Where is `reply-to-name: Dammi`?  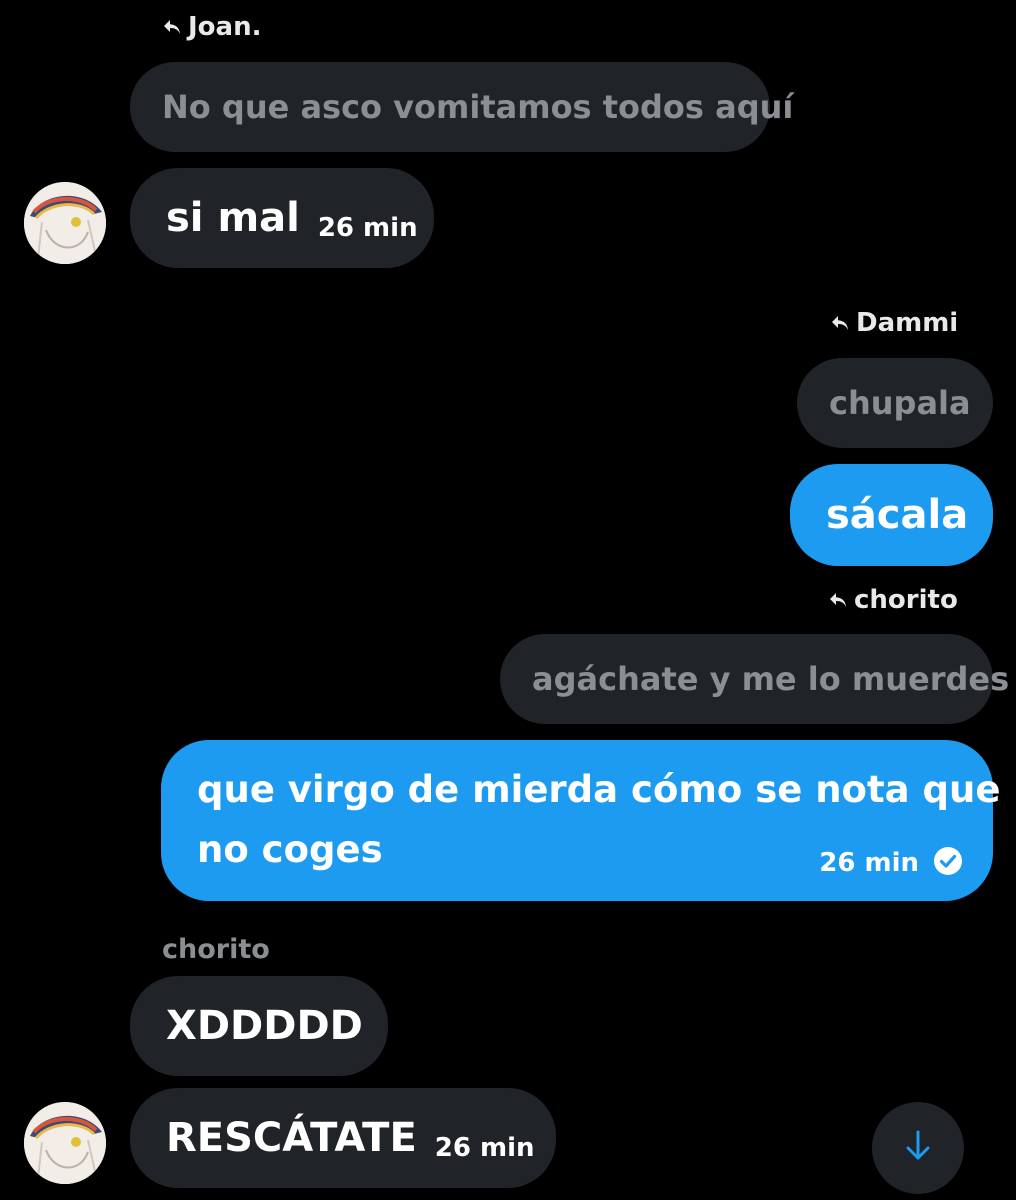
reply-to-name: Dammi is located at coordinates (907, 323).